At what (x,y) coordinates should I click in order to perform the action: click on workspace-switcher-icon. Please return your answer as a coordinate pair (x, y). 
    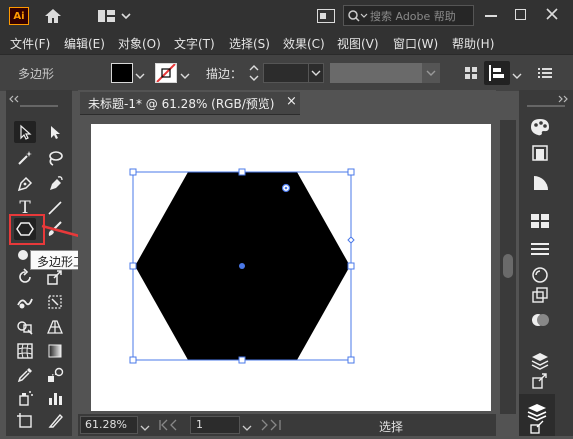
    Looking at the image, I should click on (115, 16).